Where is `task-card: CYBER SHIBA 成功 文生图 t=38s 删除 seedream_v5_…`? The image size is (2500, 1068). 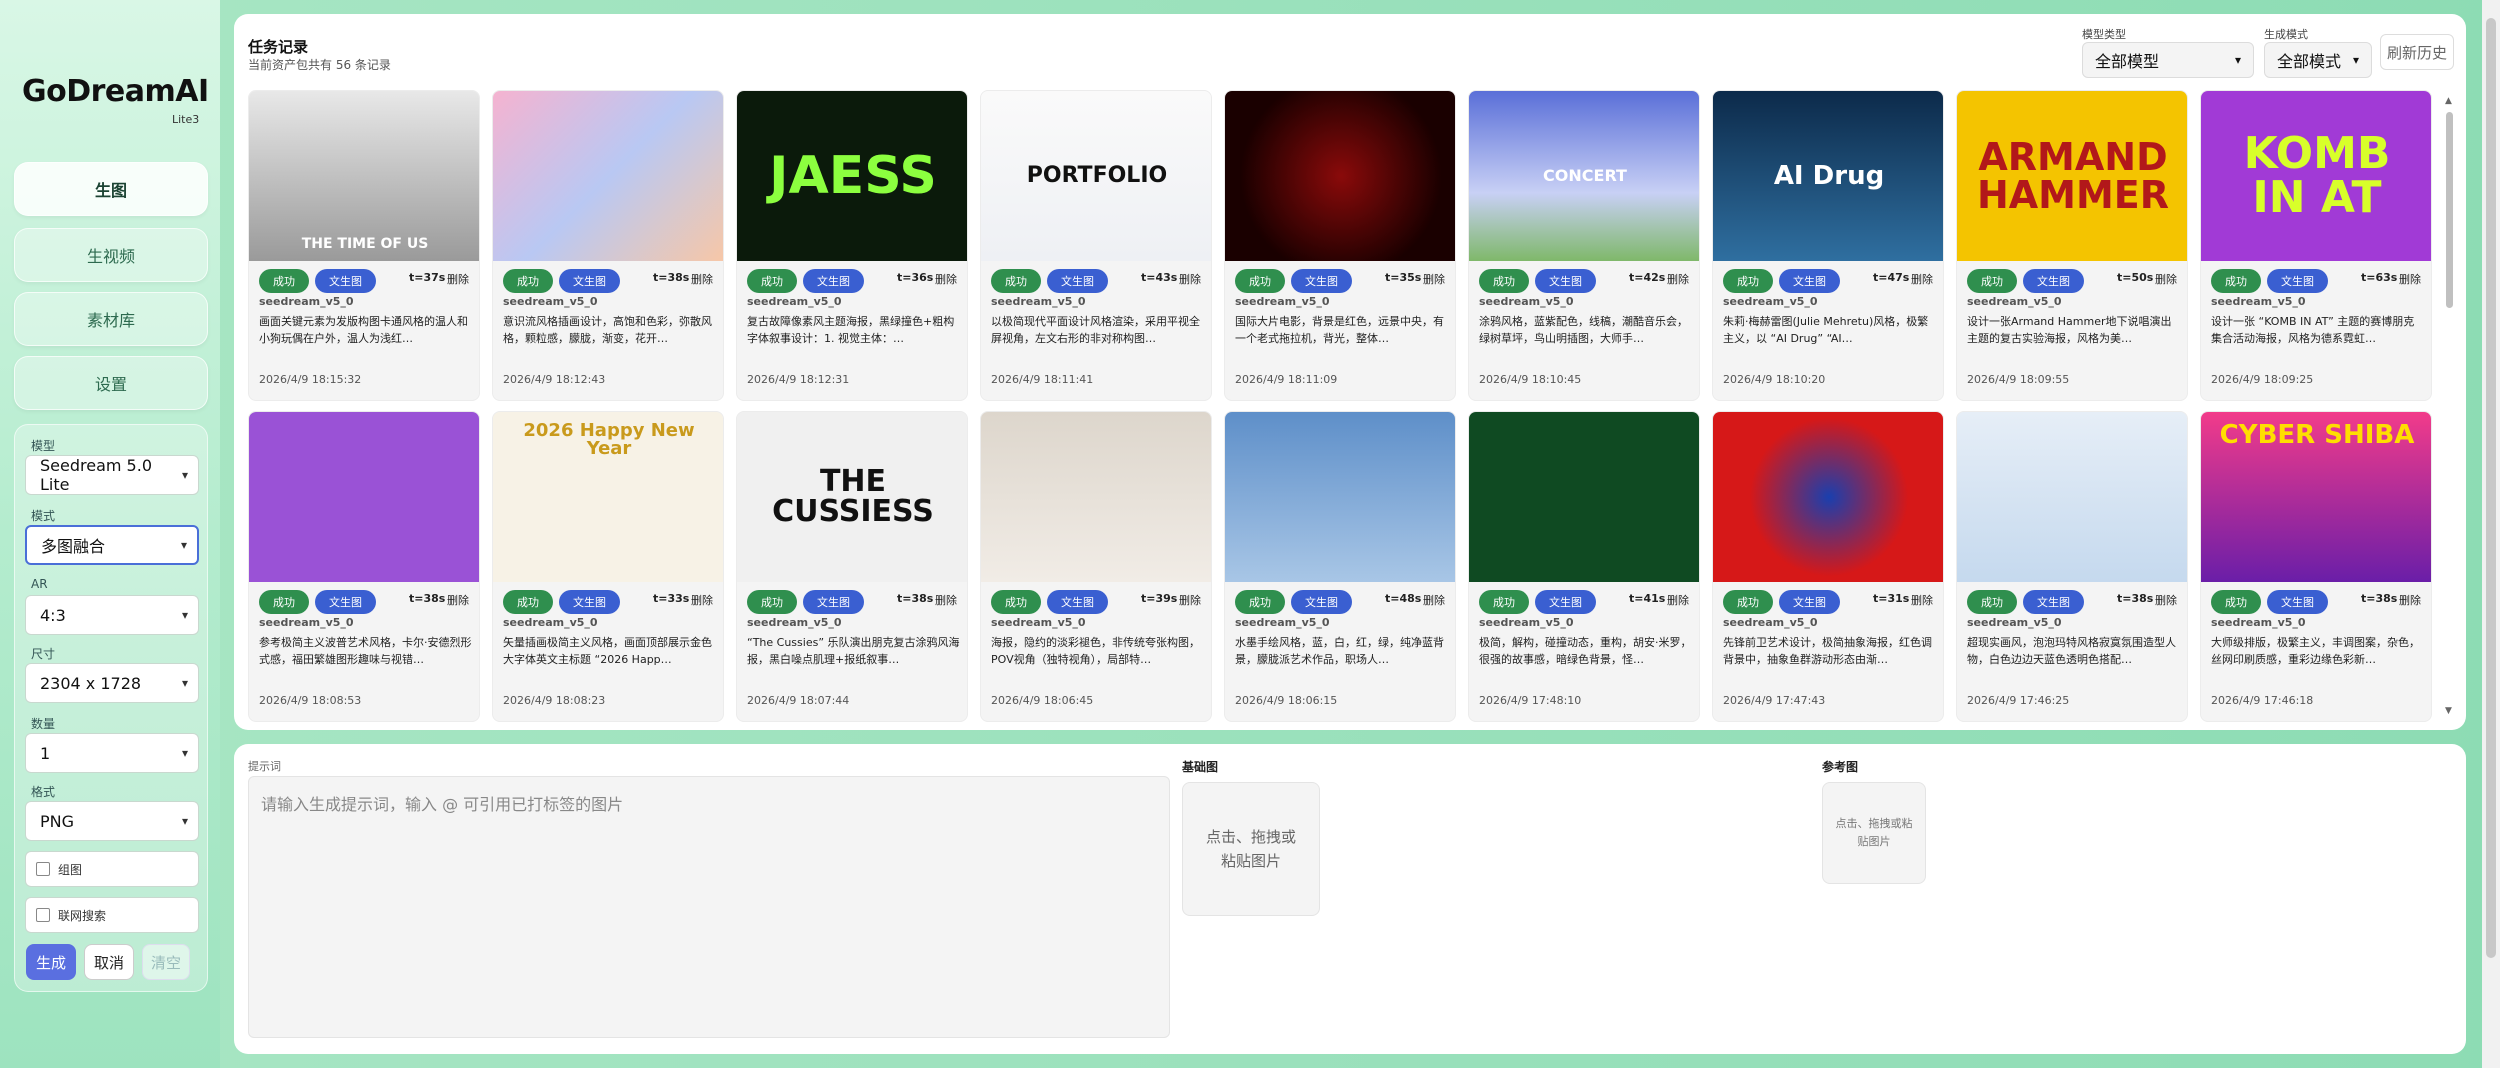
task-card: CYBER SHIBA 成功 文生图 t=38s 删除 seedream_v5_… is located at coordinates (2316, 566).